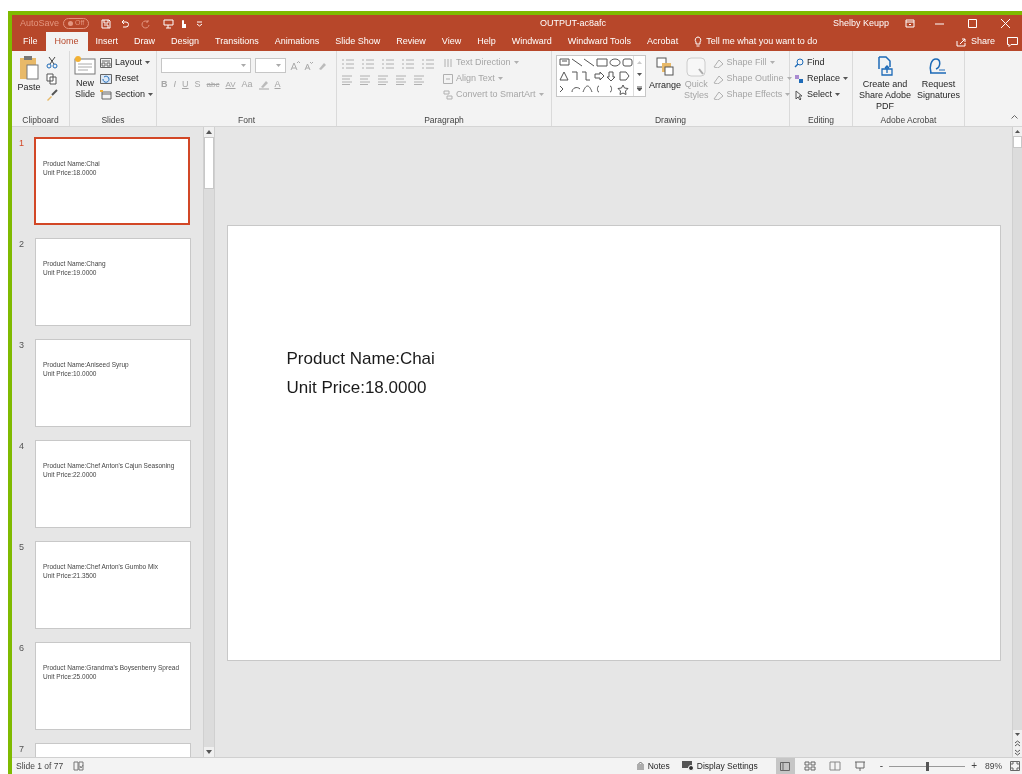 The height and width of the screenshot is (774, 1022). I want to click on ribbon-tab: Acrobat, so click(663, 41).